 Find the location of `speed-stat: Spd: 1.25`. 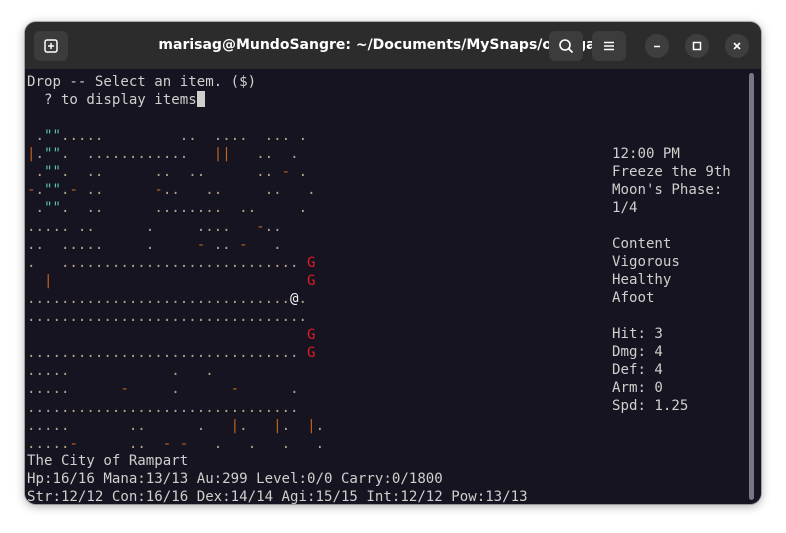

speed-stat: Spd: 1.25 is located at coordinates (650, 406).